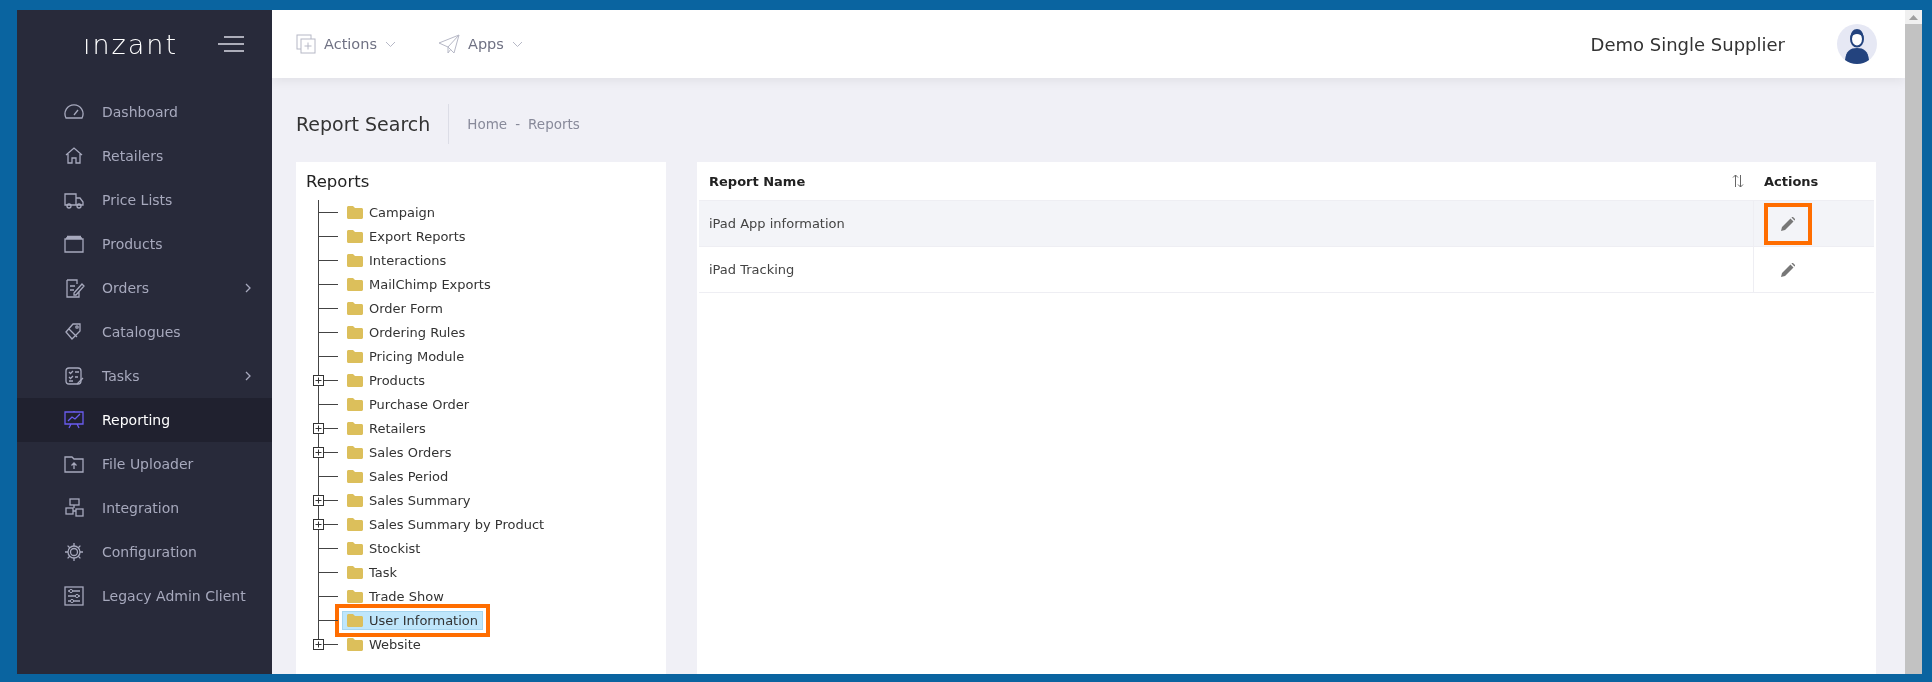 This screenshot has height=682, width=1932. I want to click on tree-item: Campaign, so click(391, 212).